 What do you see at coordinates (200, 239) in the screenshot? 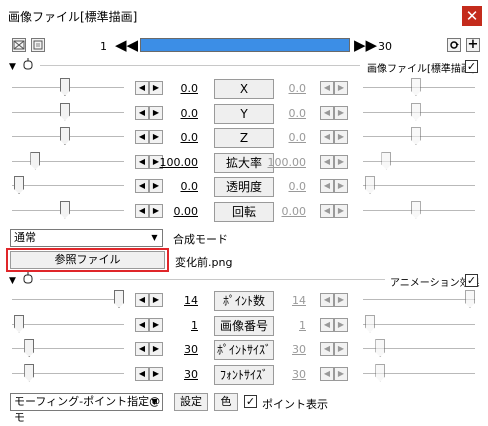
I see `blend-mode-label: 合成モード` at bounding box center [200, 239].